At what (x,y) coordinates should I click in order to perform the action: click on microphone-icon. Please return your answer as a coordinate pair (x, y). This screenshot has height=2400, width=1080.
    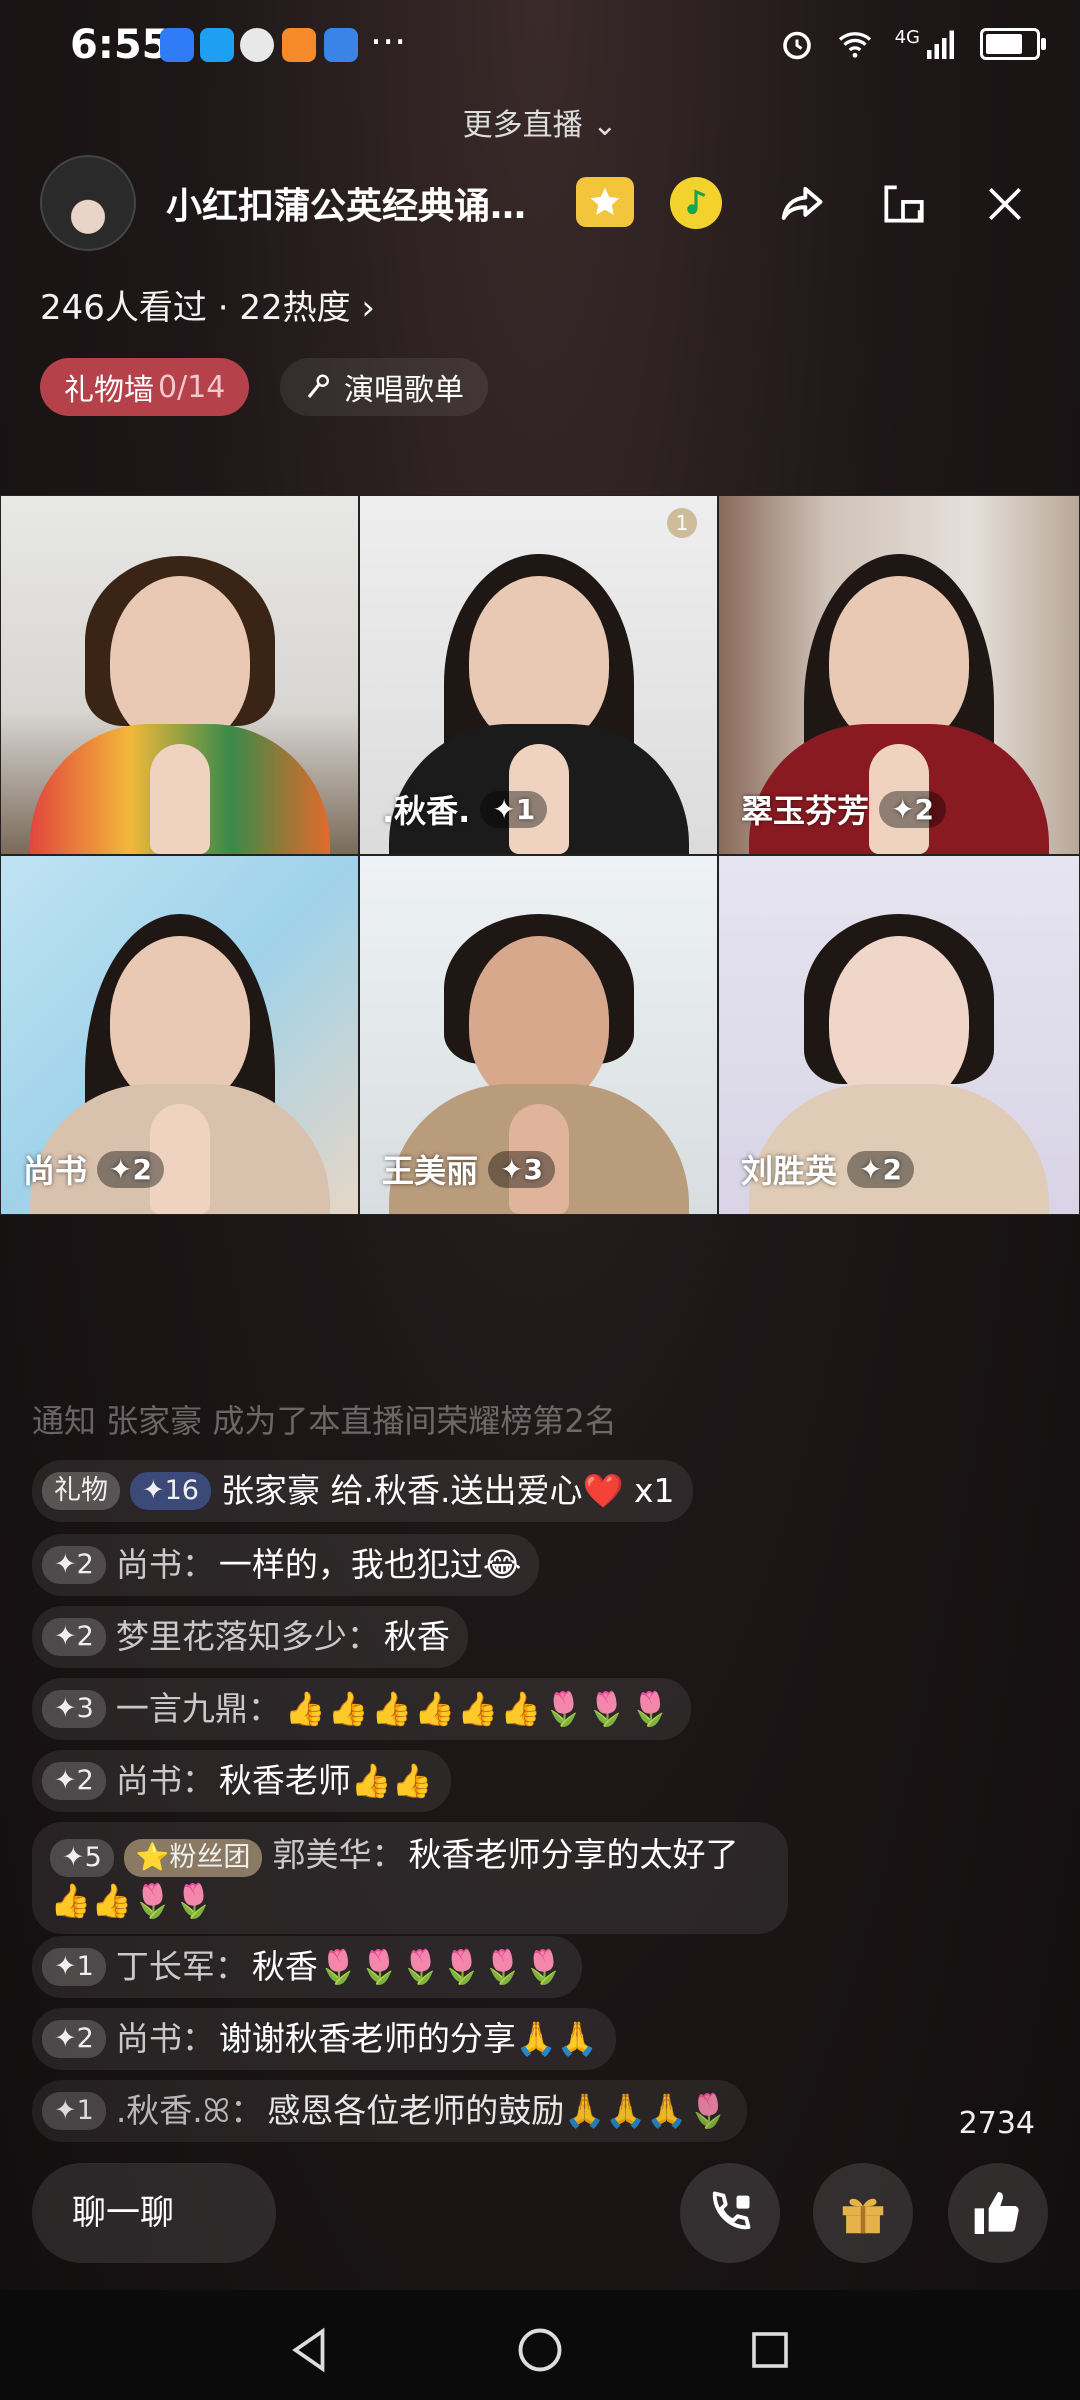
    Looking at the image, I should click on (318, 386).